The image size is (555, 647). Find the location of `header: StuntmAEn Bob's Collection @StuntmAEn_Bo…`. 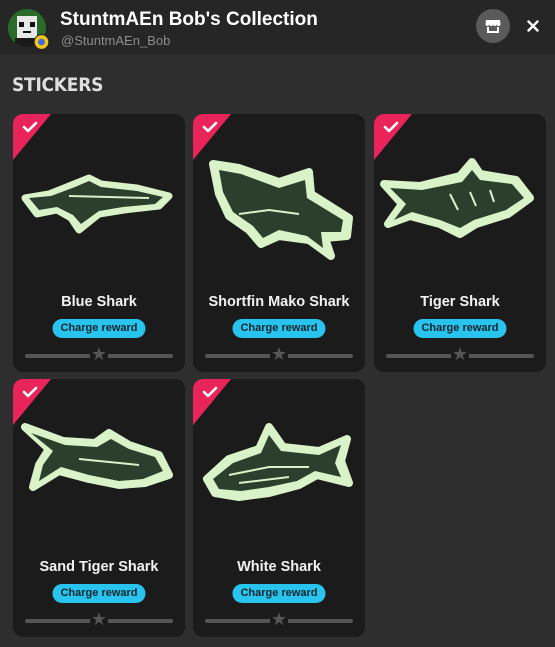

header: StuntmAEn Bob's Collection @StuntmAEn_Bo… is located at coordinates (277, 27).